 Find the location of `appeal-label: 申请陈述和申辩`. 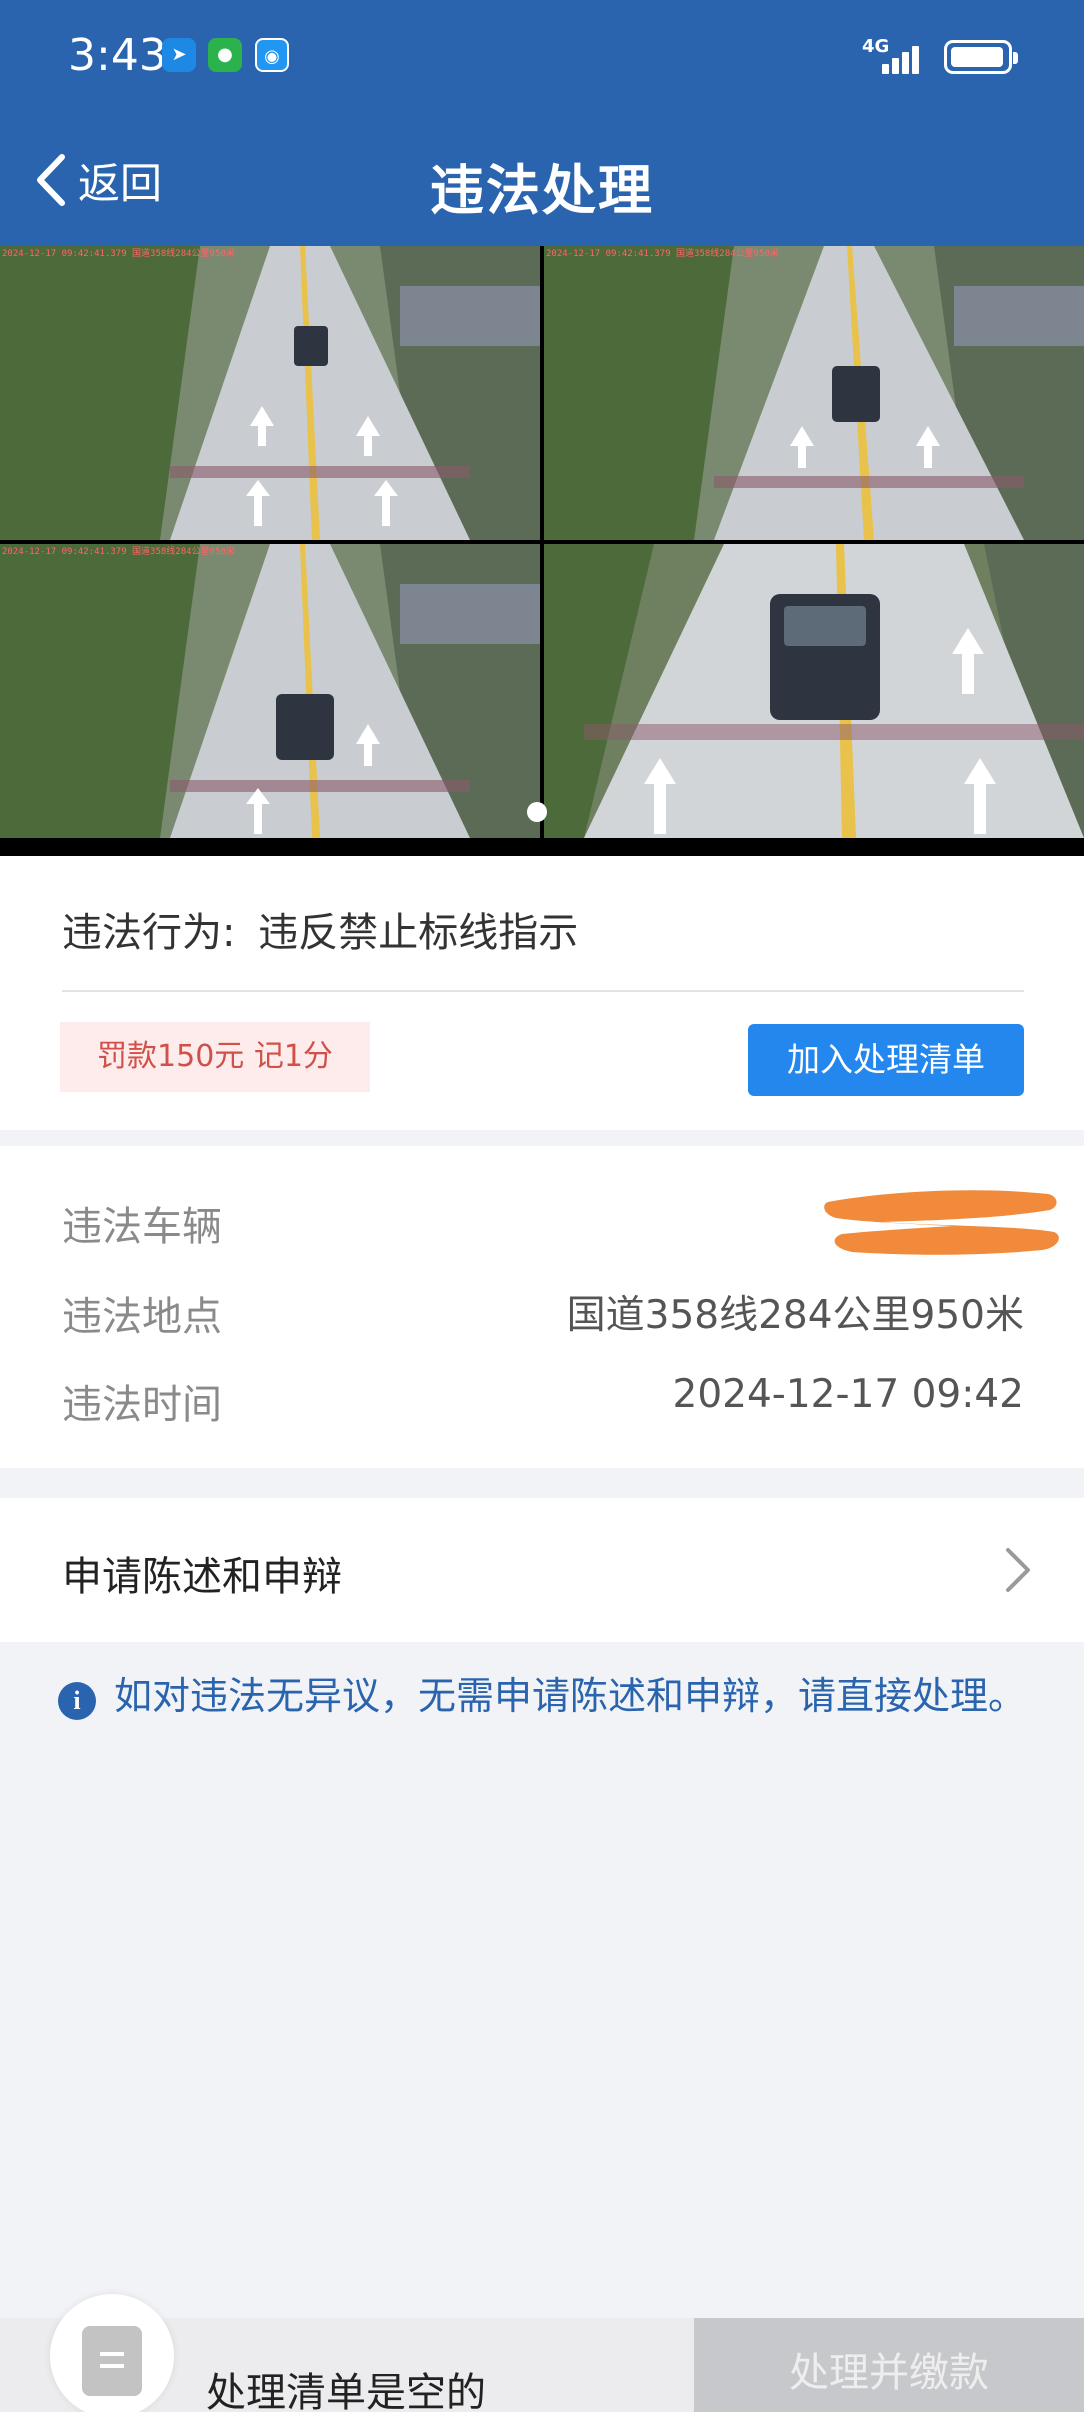

appeal-label: 申请陈述和申辩 is located at coordinates (202, 1577).